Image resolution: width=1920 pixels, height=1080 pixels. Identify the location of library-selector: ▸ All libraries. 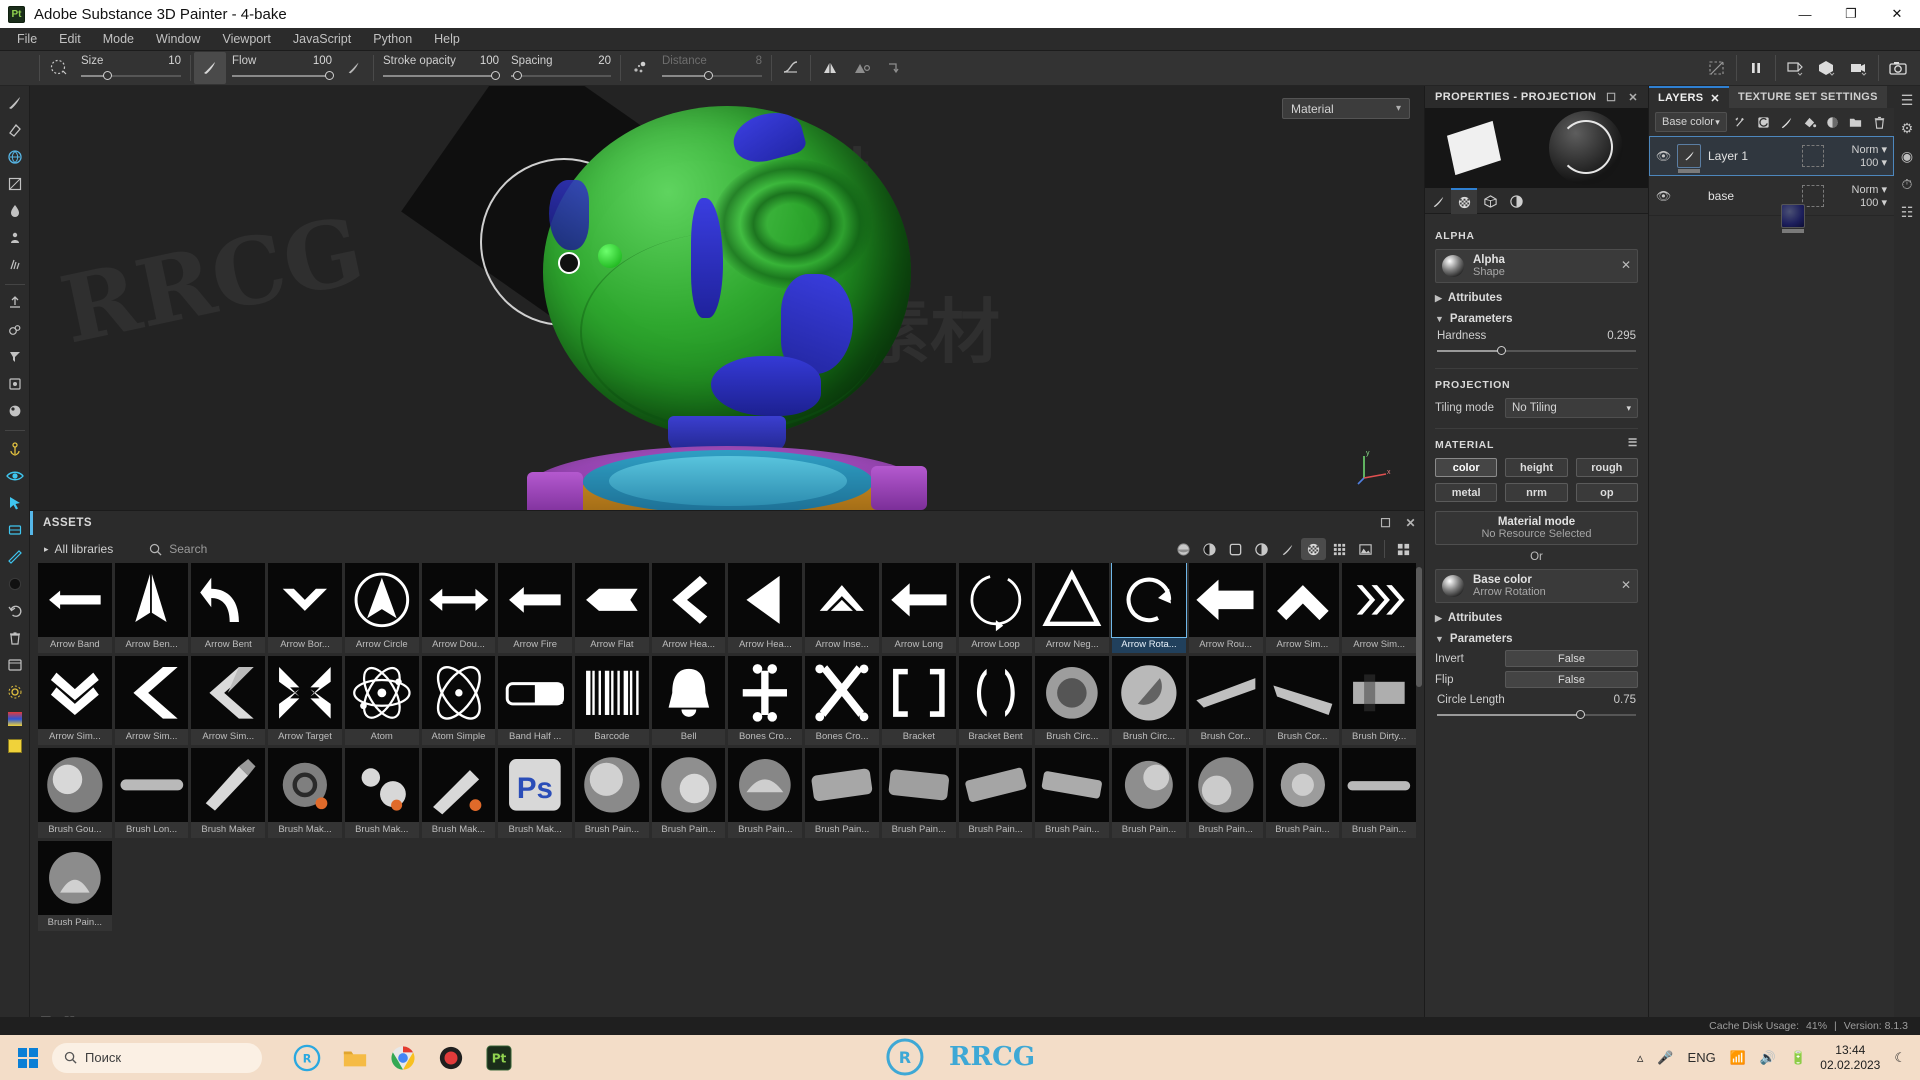
(78, 549).